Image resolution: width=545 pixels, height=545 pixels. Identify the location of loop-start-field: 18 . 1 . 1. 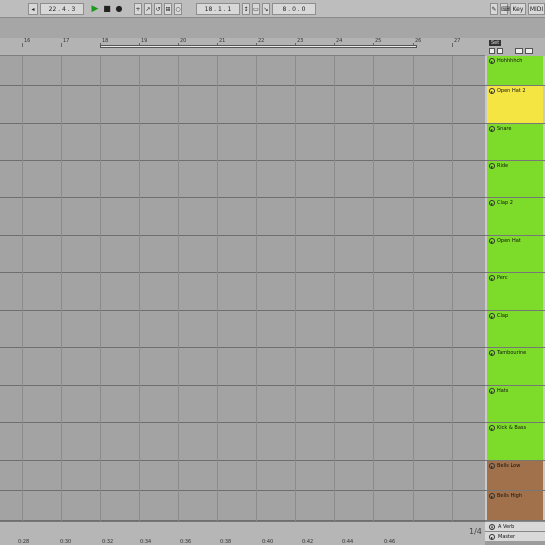
(218, 9).